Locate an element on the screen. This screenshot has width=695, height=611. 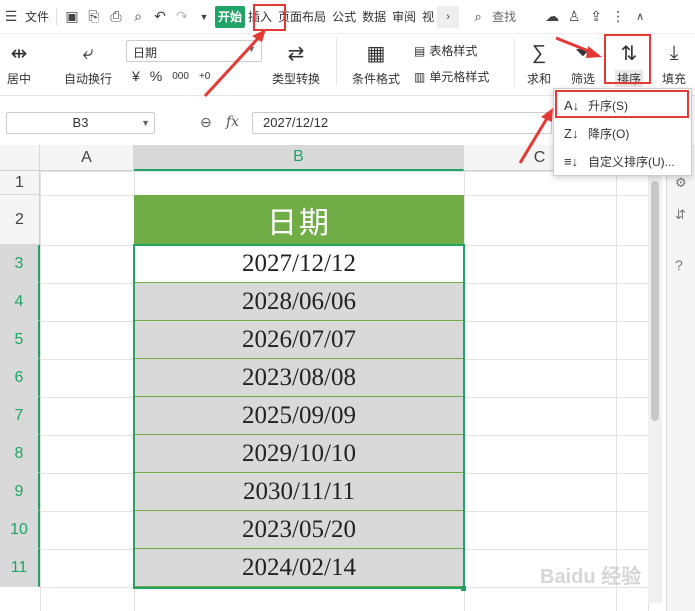
merge-center-button: ⇹ 居中 is located at coordinates (22, 63).